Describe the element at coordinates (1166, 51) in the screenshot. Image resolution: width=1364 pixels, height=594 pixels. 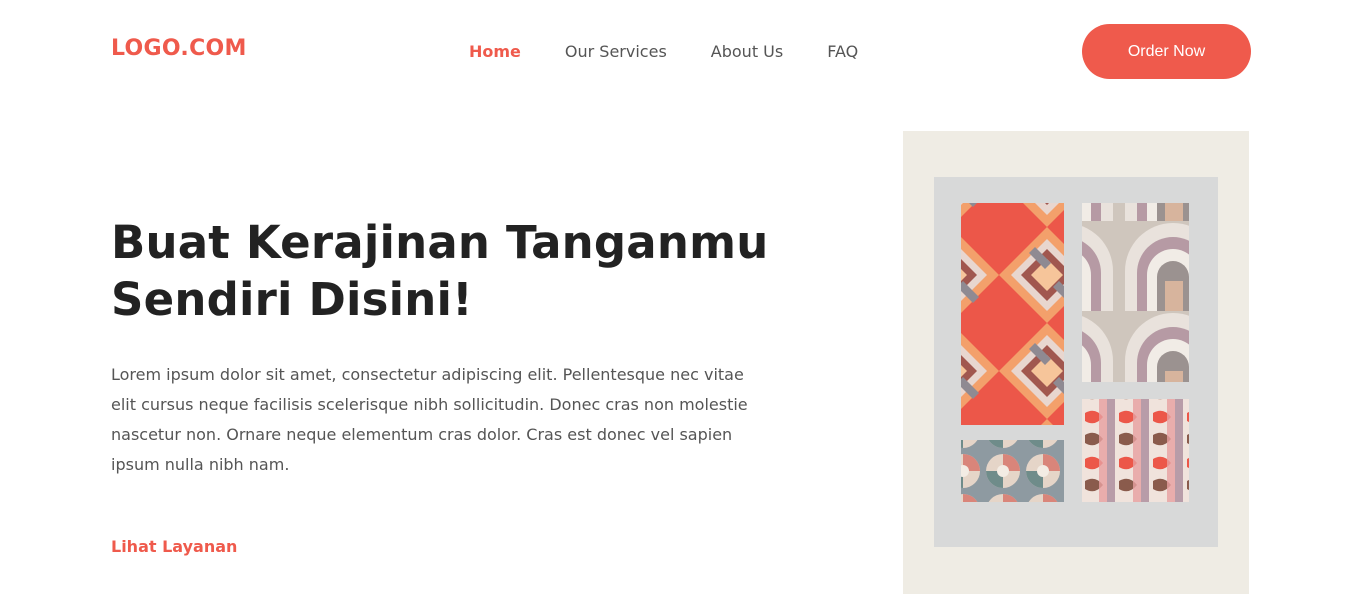
I see `order-now-button: Order Now` at that location.